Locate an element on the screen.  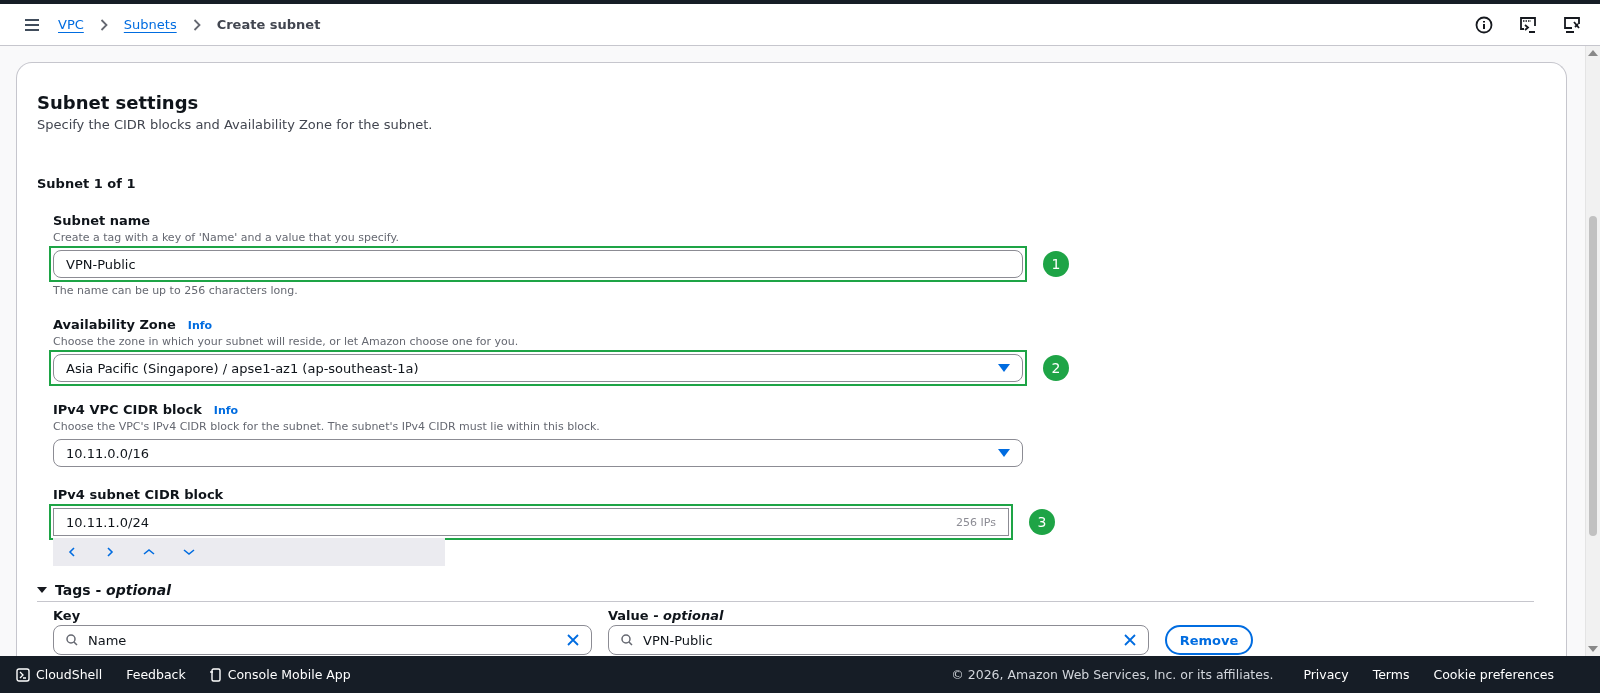
chevron-down-icon is located at coordinates (189, 552).